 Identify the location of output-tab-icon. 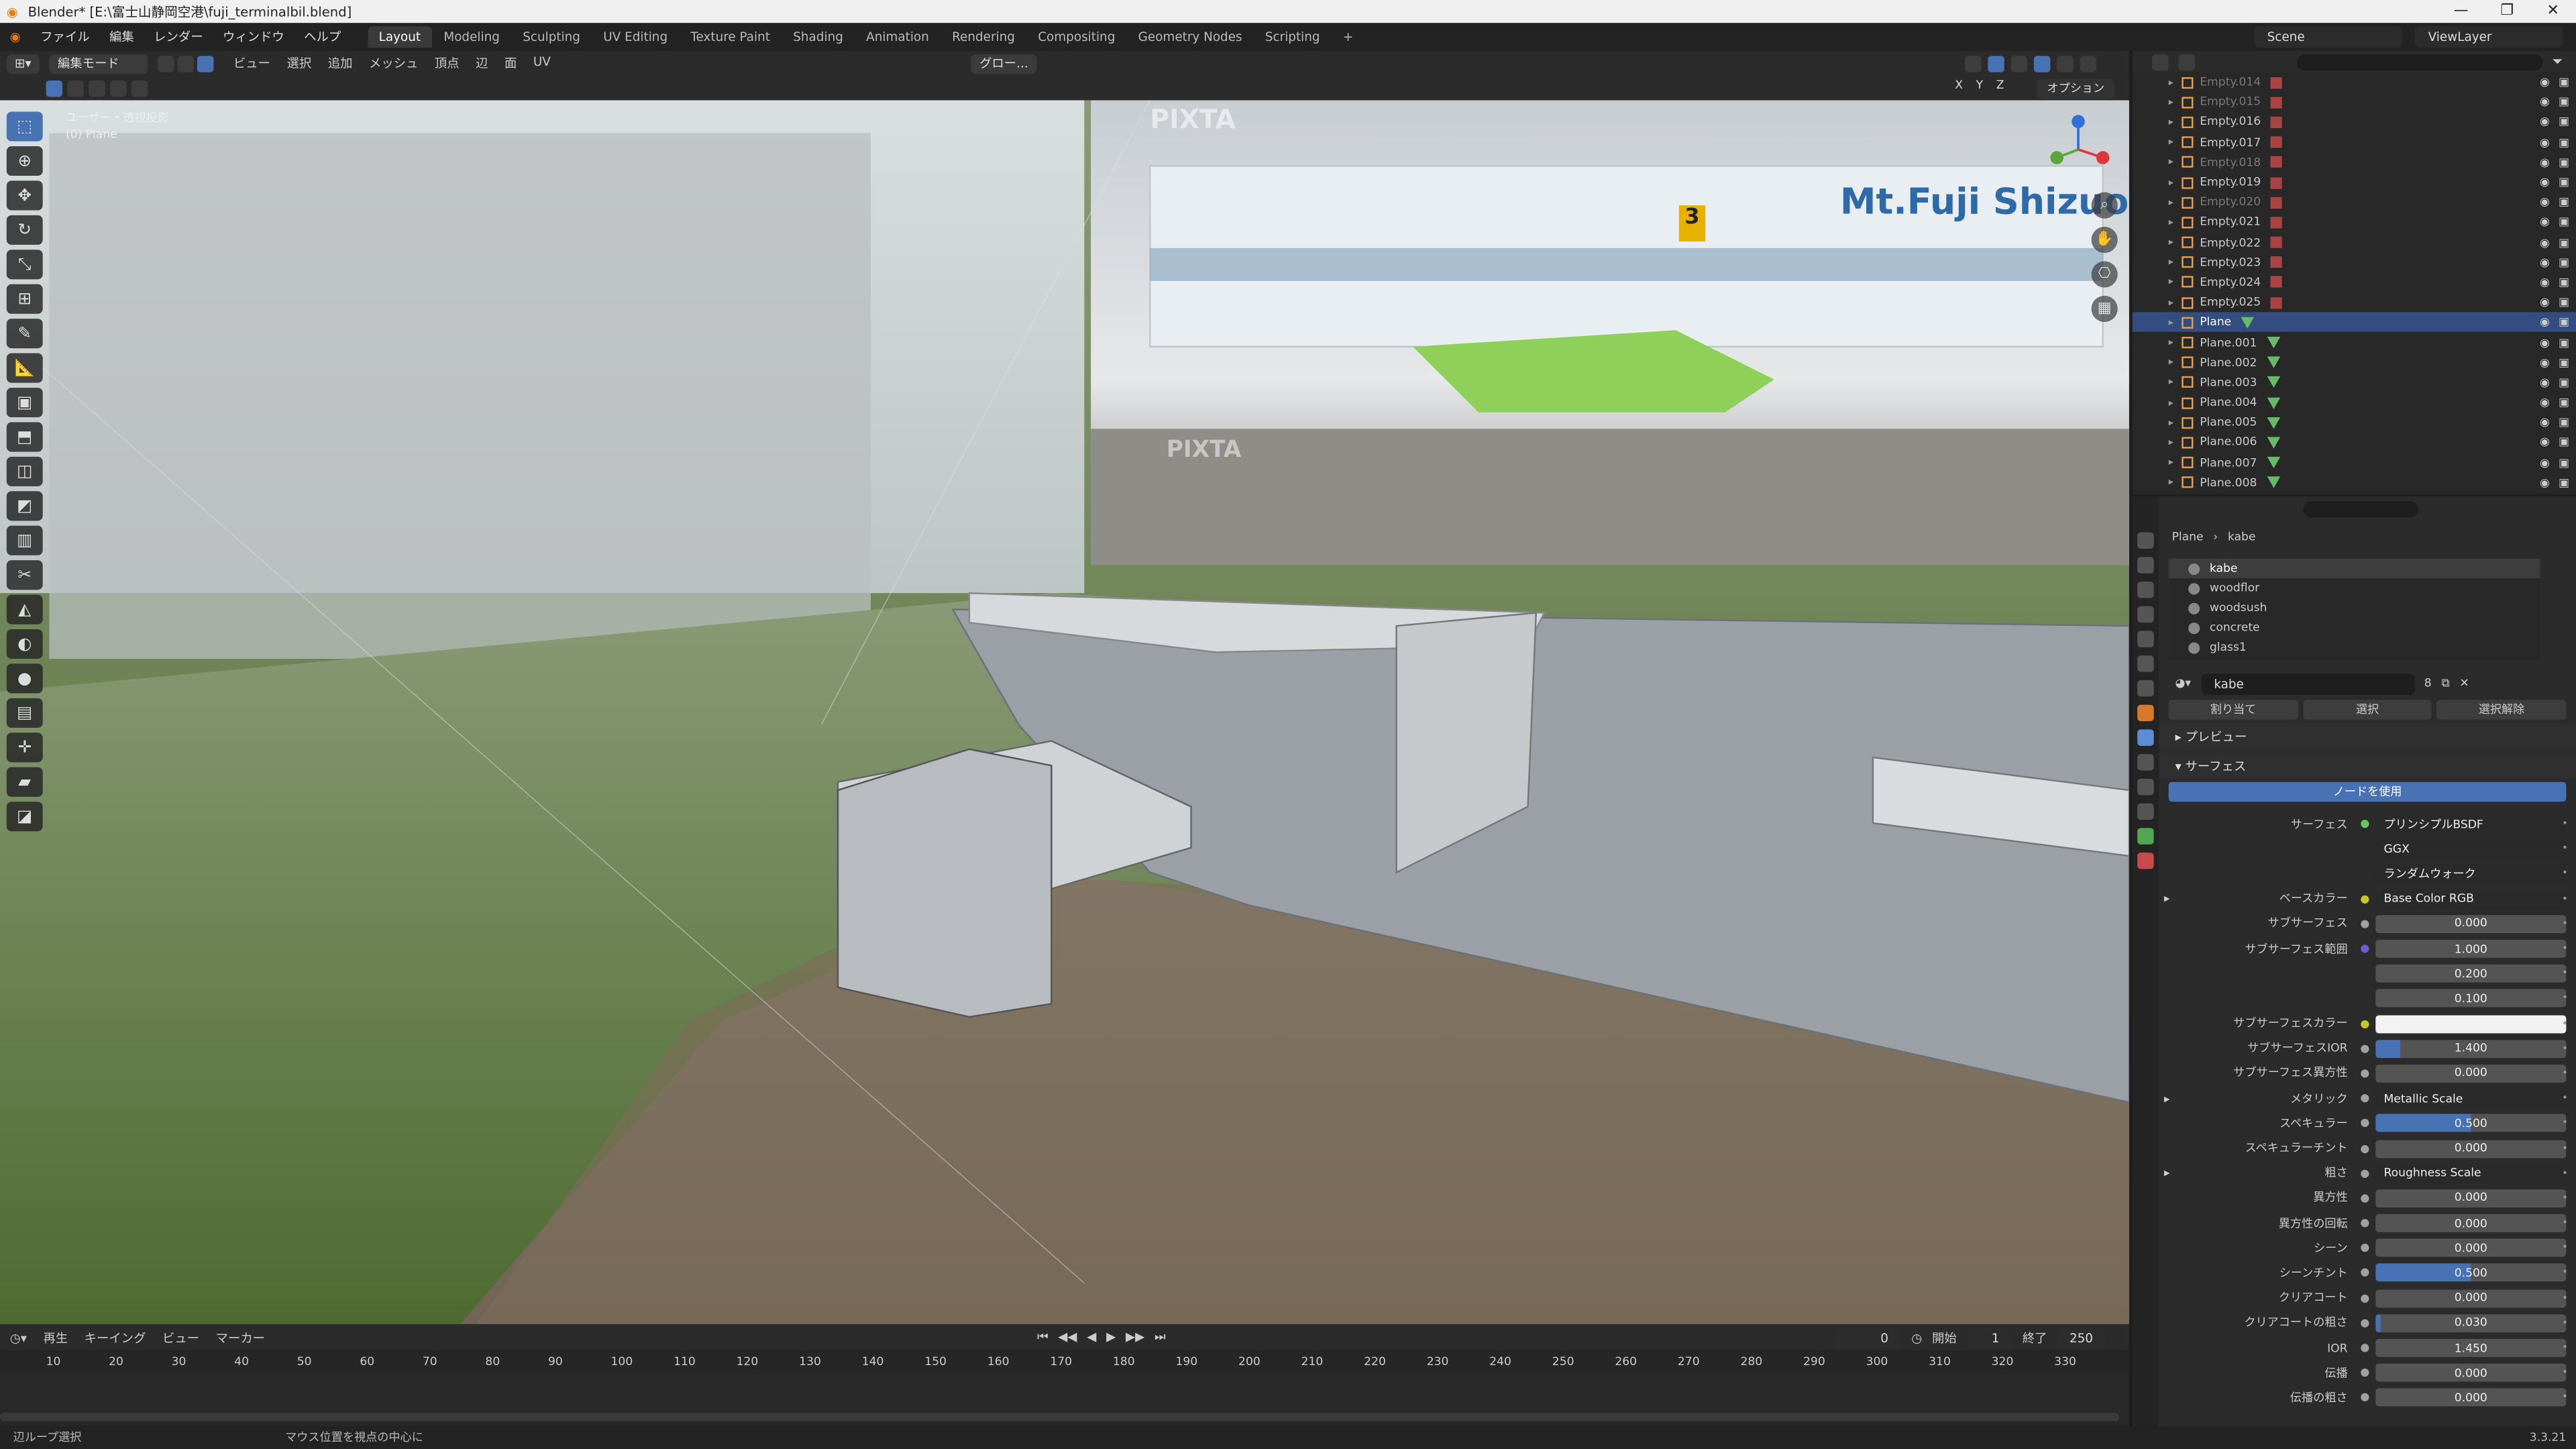
(2145, 589).